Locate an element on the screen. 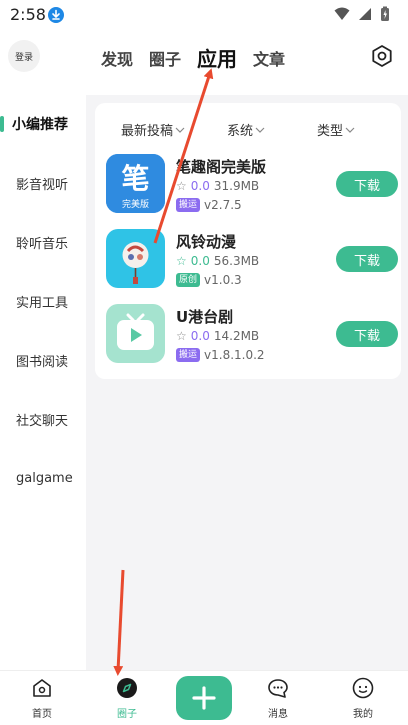 The image size is (408, 725). nav-home: 首页 is located at coordinates (42, 698).